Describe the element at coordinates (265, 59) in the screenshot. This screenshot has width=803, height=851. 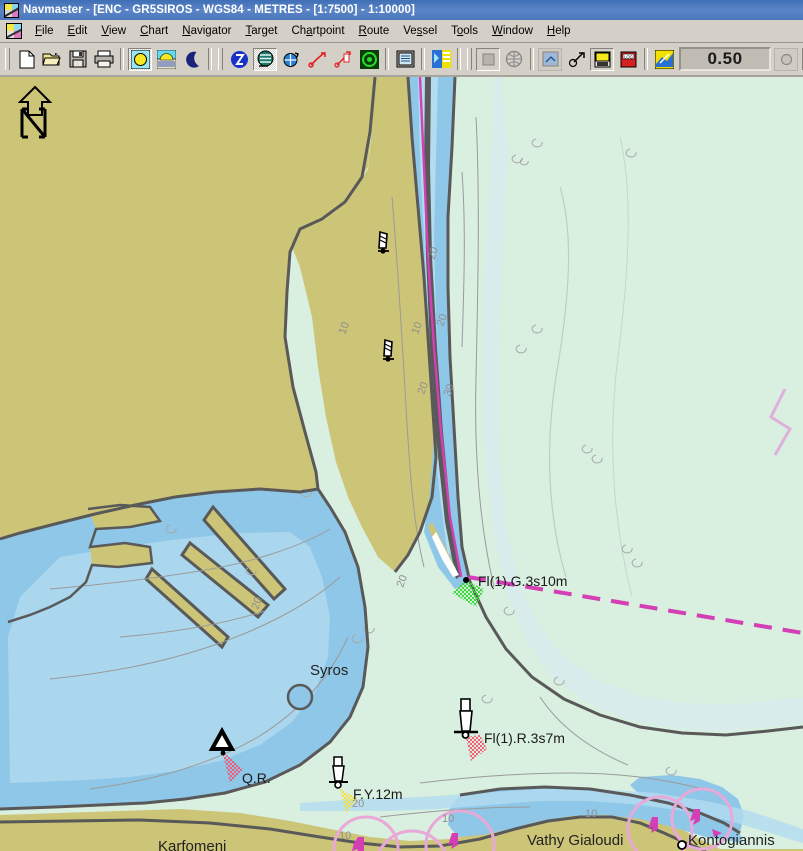
I see `chart-layers-icon` at that location.